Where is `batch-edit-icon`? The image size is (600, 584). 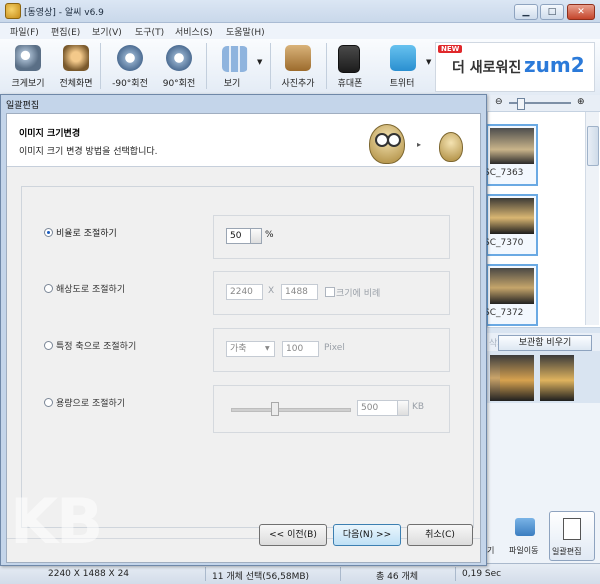 batch-edit-icon is located at coordinates (572, 529).